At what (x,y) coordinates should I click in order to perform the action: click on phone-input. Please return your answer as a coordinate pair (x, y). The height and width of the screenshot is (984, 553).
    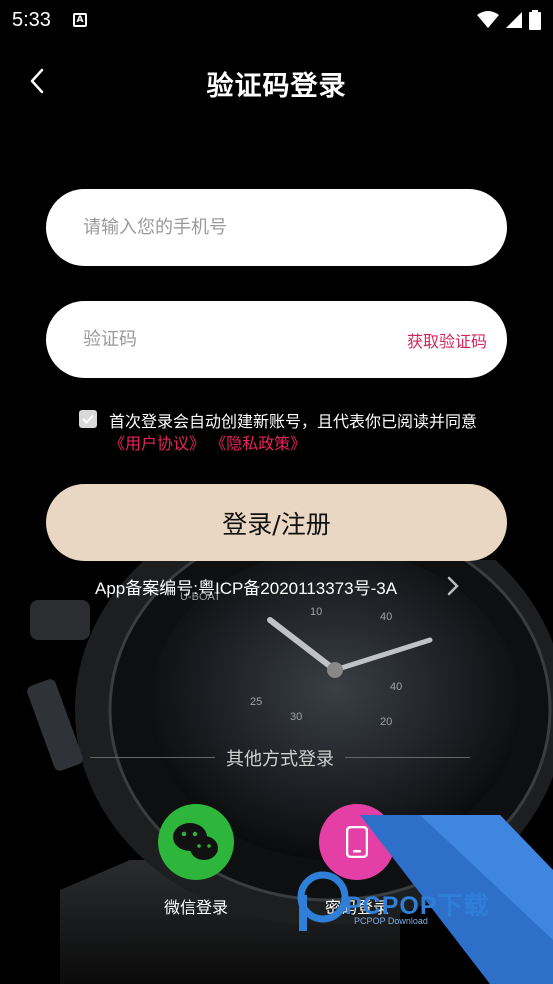
    Looking at the image, I should click on (285, 227).